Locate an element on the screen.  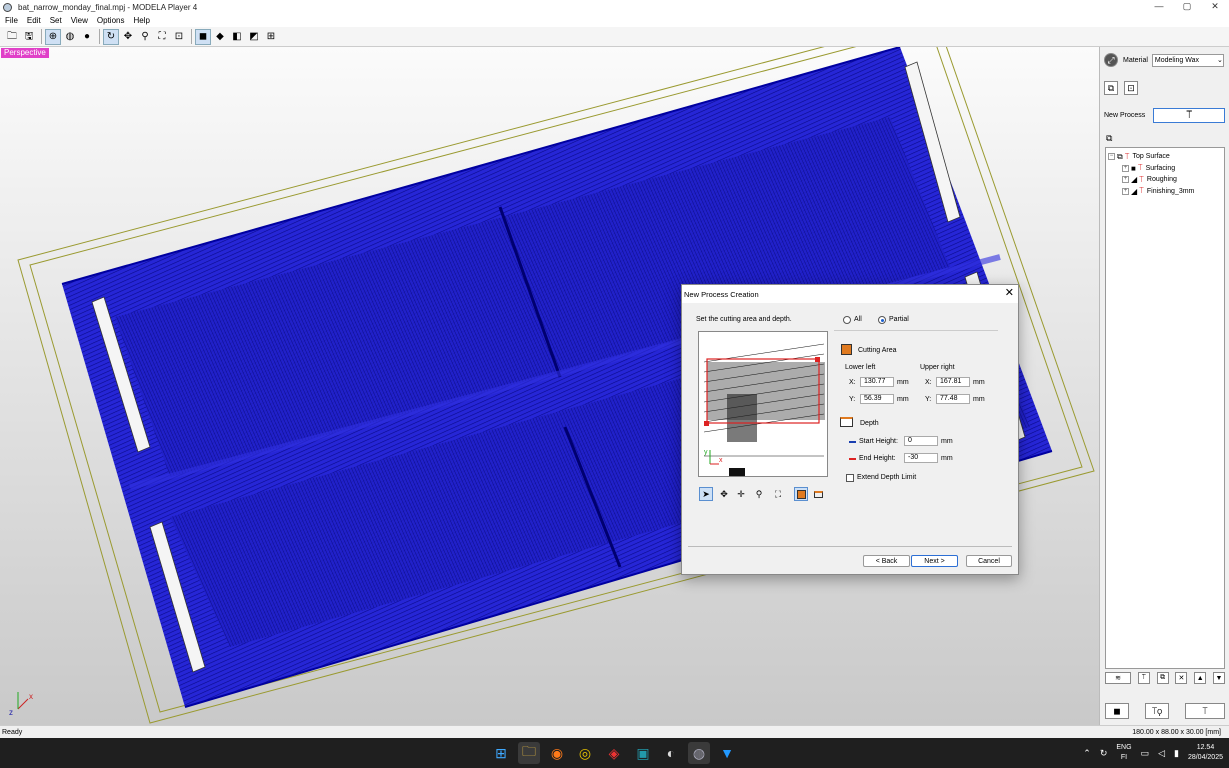
tree-label: Top Surface is located at coordinates (1151, 157).